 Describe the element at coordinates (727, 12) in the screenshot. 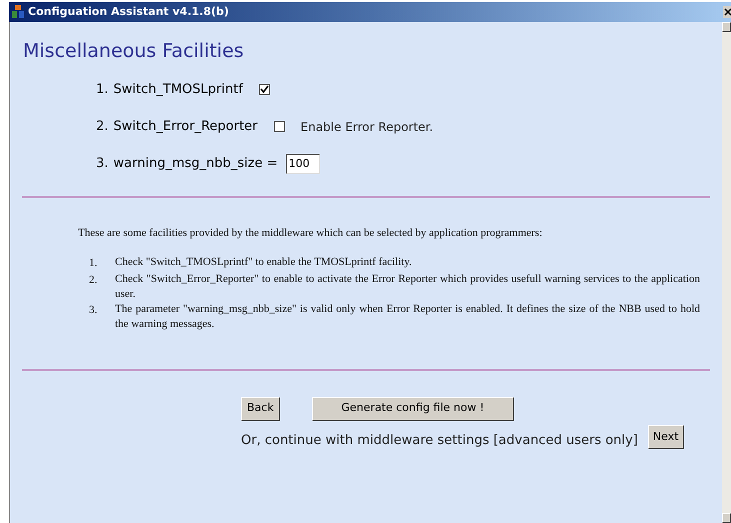

I see `close-icon` at that location.